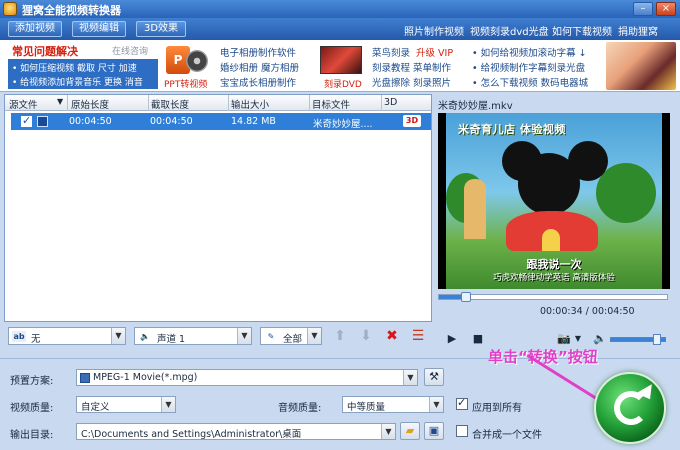 This screenshot has width=680, height=450. I want to click on scope-value: 全部, so click(293, 339).